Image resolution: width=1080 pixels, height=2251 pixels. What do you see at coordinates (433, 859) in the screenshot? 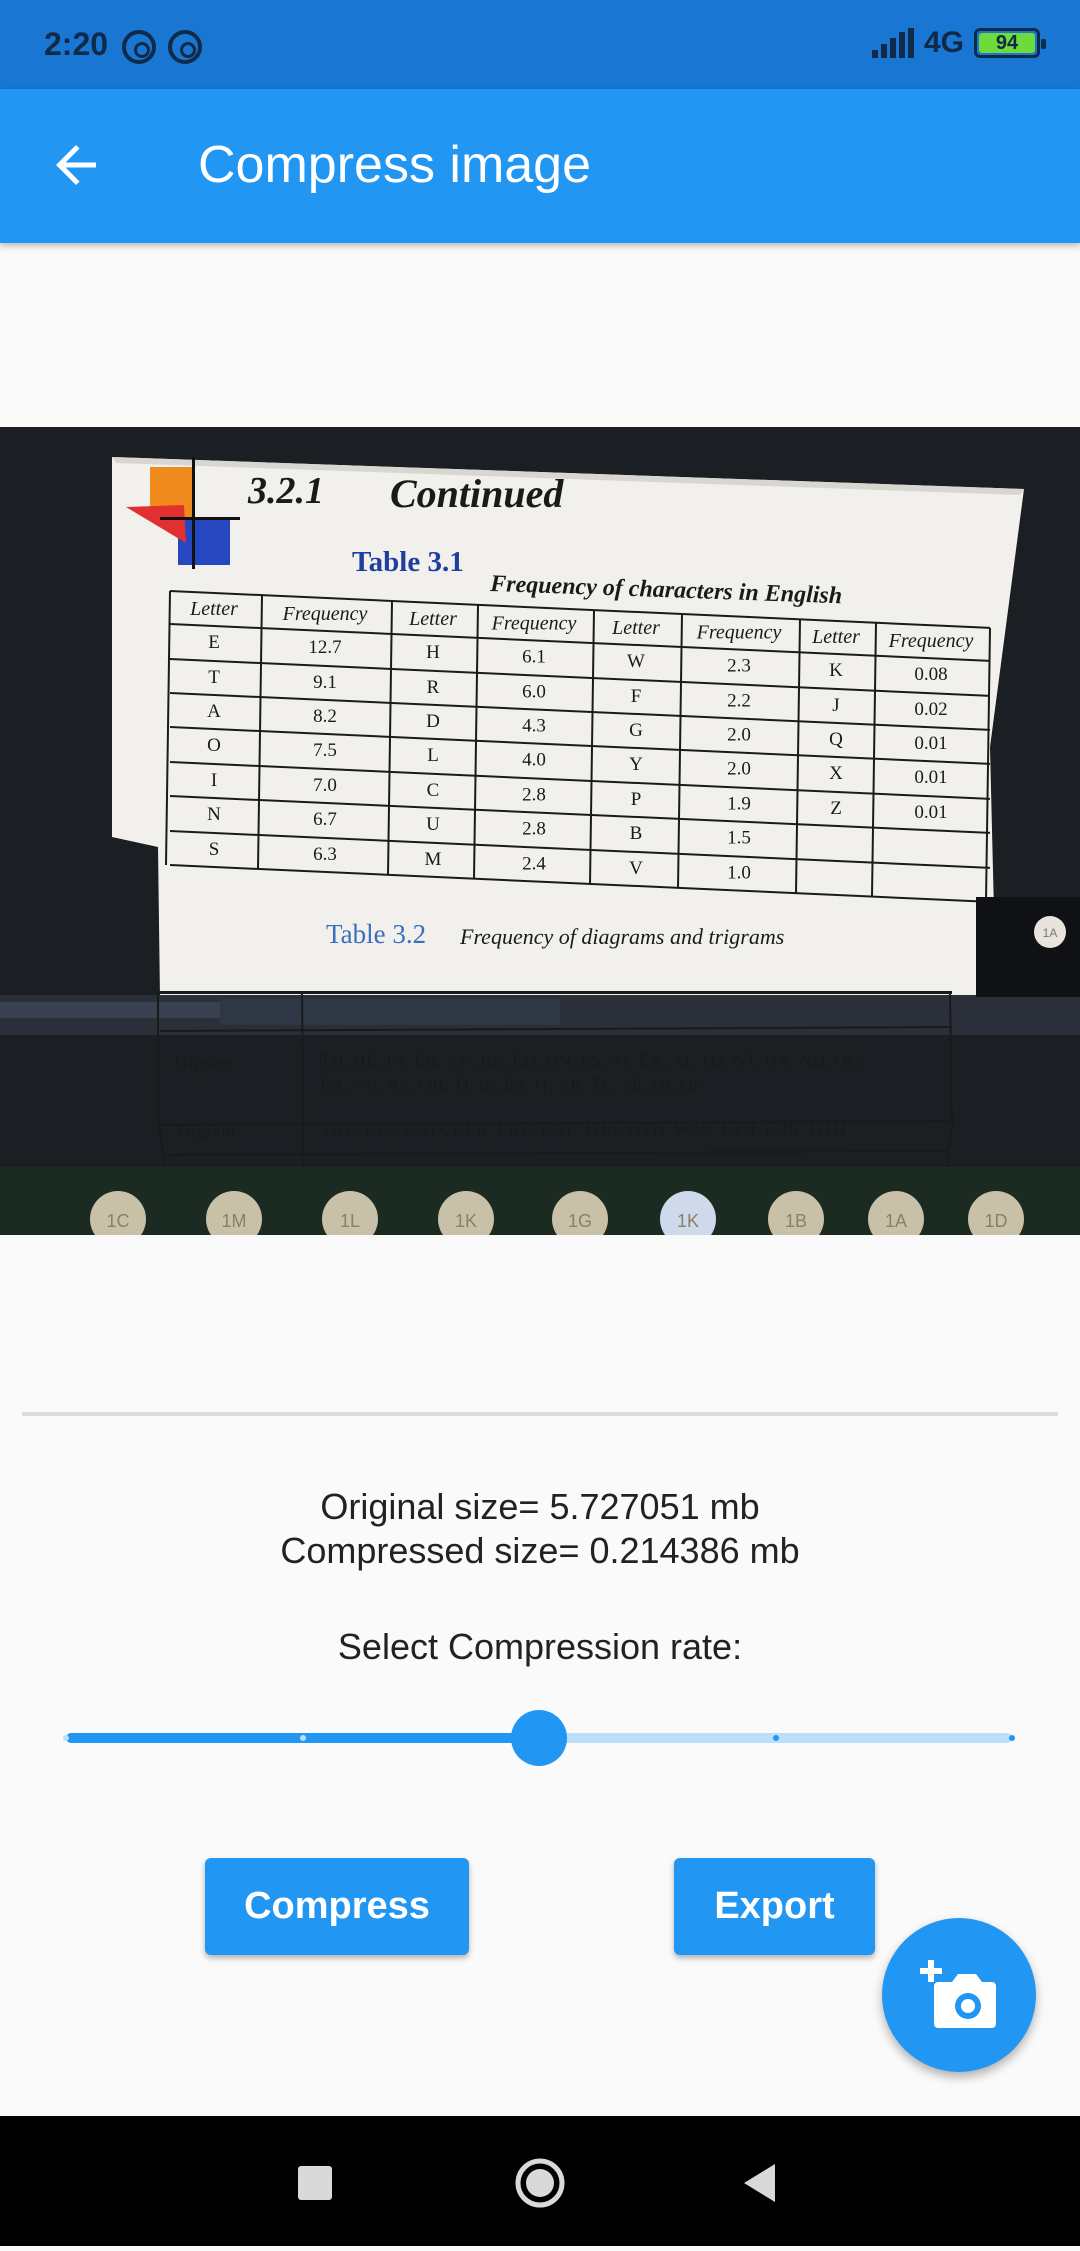
I see `table1-cell: M` at bounding box center [433, 859].